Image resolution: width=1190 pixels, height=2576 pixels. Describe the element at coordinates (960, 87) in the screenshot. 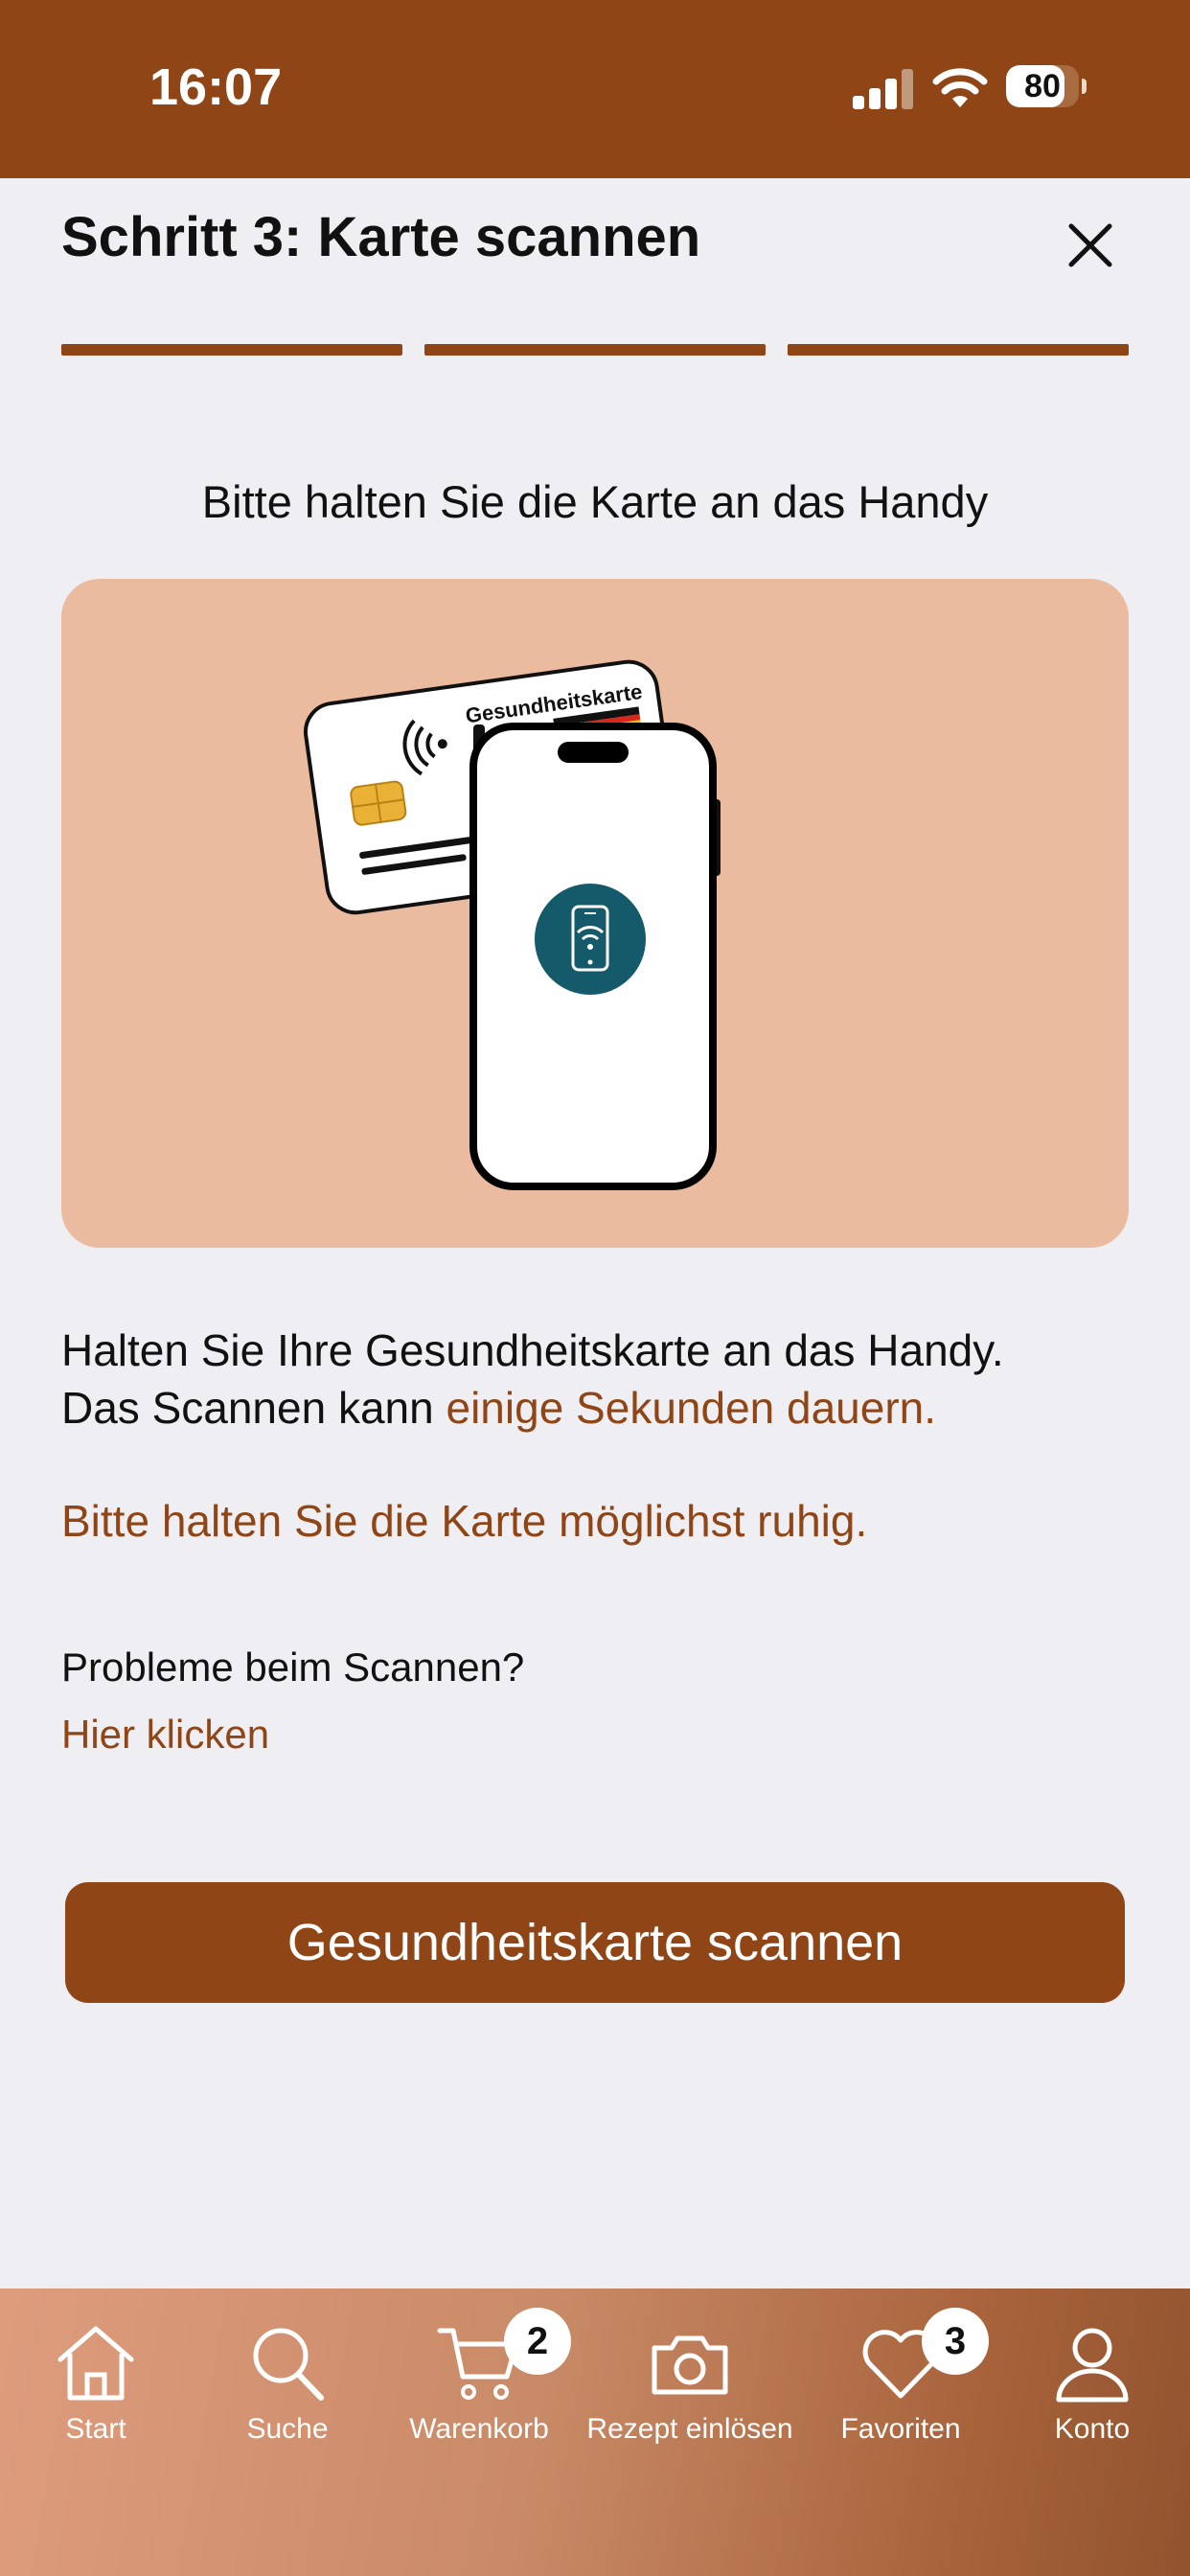

I see `wifi-icon` at that location.